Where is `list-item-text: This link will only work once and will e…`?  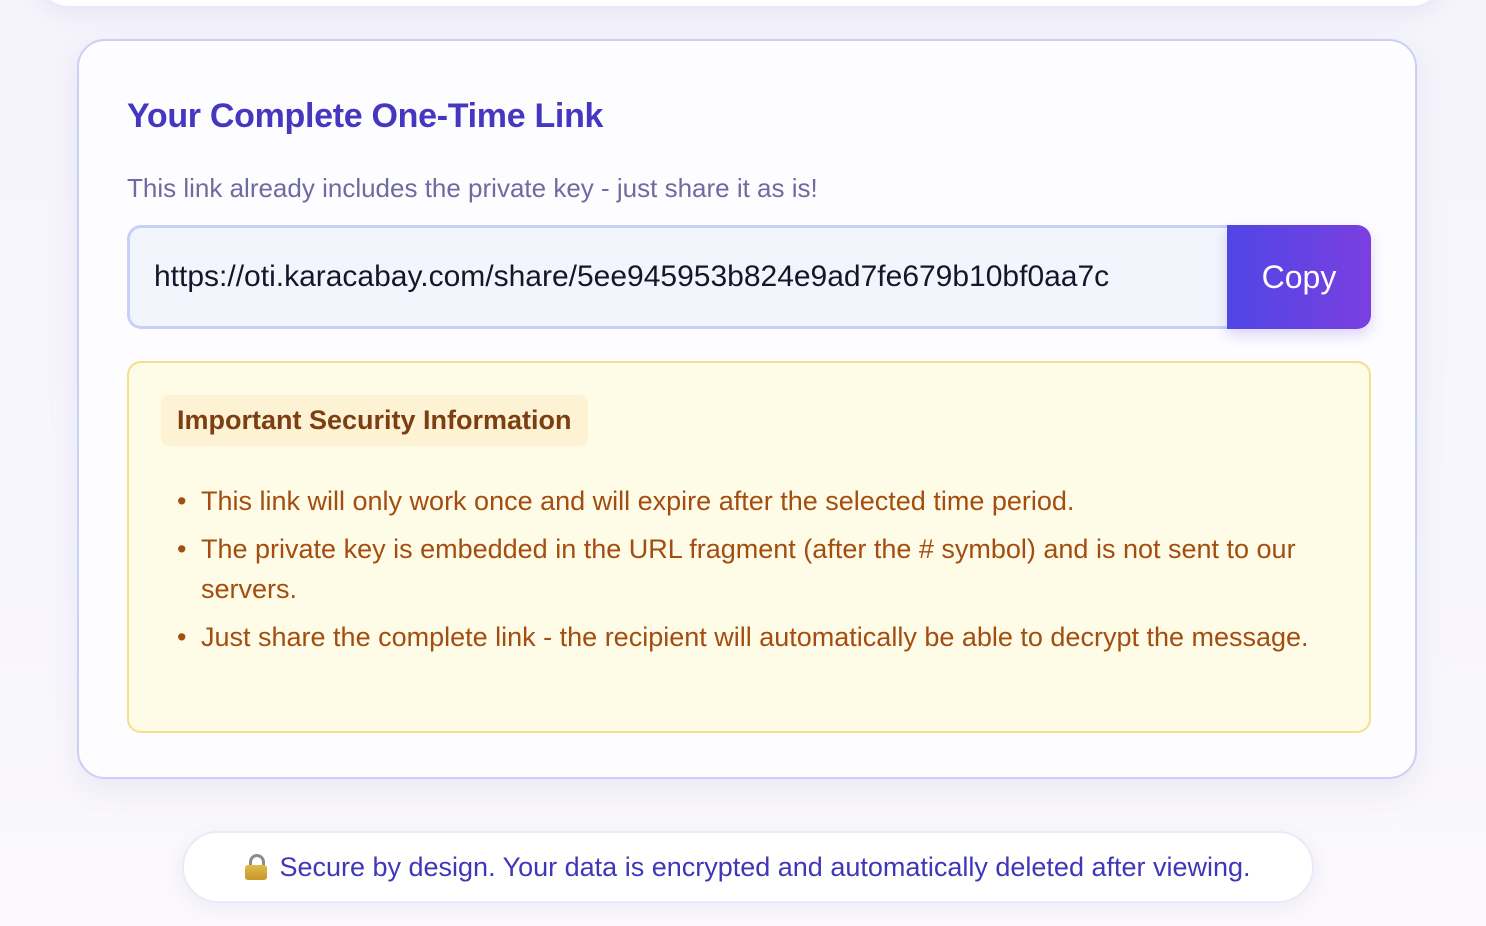 list-item-text: This link will only work once and will e… is located at coordinates (638, 501).